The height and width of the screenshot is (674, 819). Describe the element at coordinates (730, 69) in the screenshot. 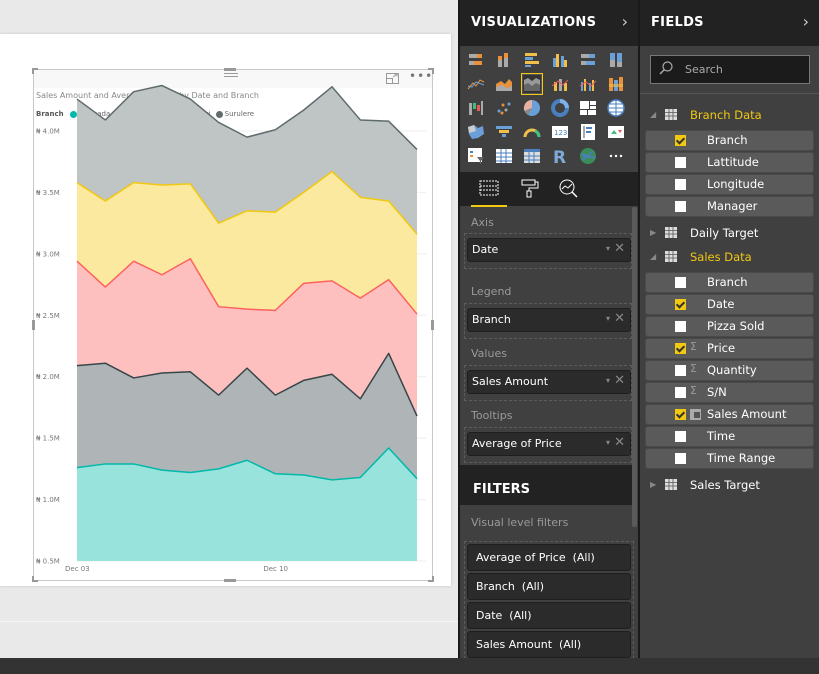

I see `fields-search-input: Search` at that location.